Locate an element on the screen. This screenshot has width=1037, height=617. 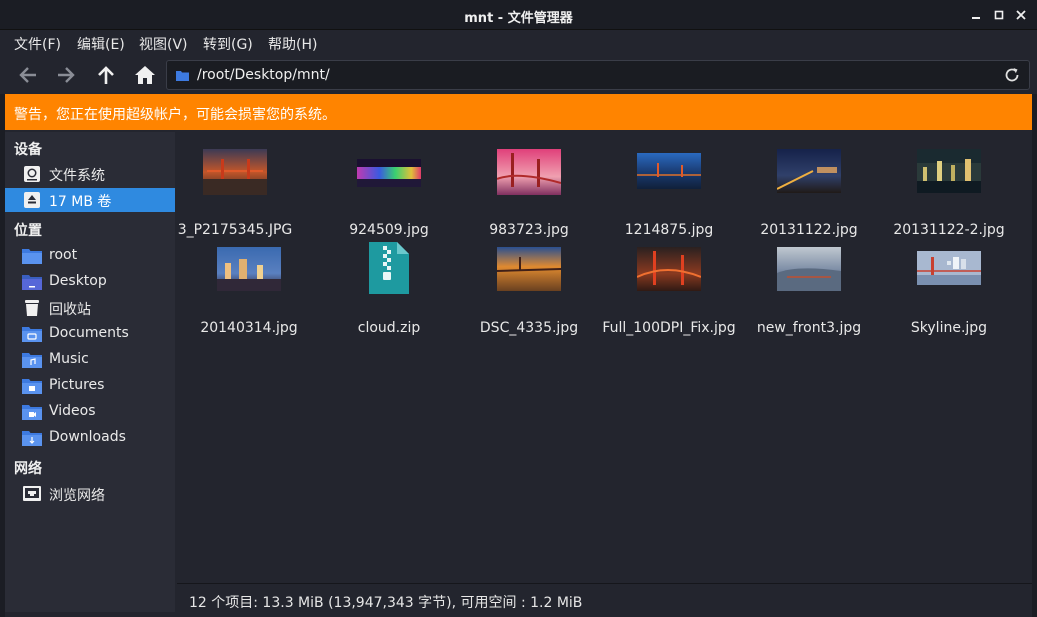
file-name: 3_P2175345.JPG is located at coordinates (235, 230).